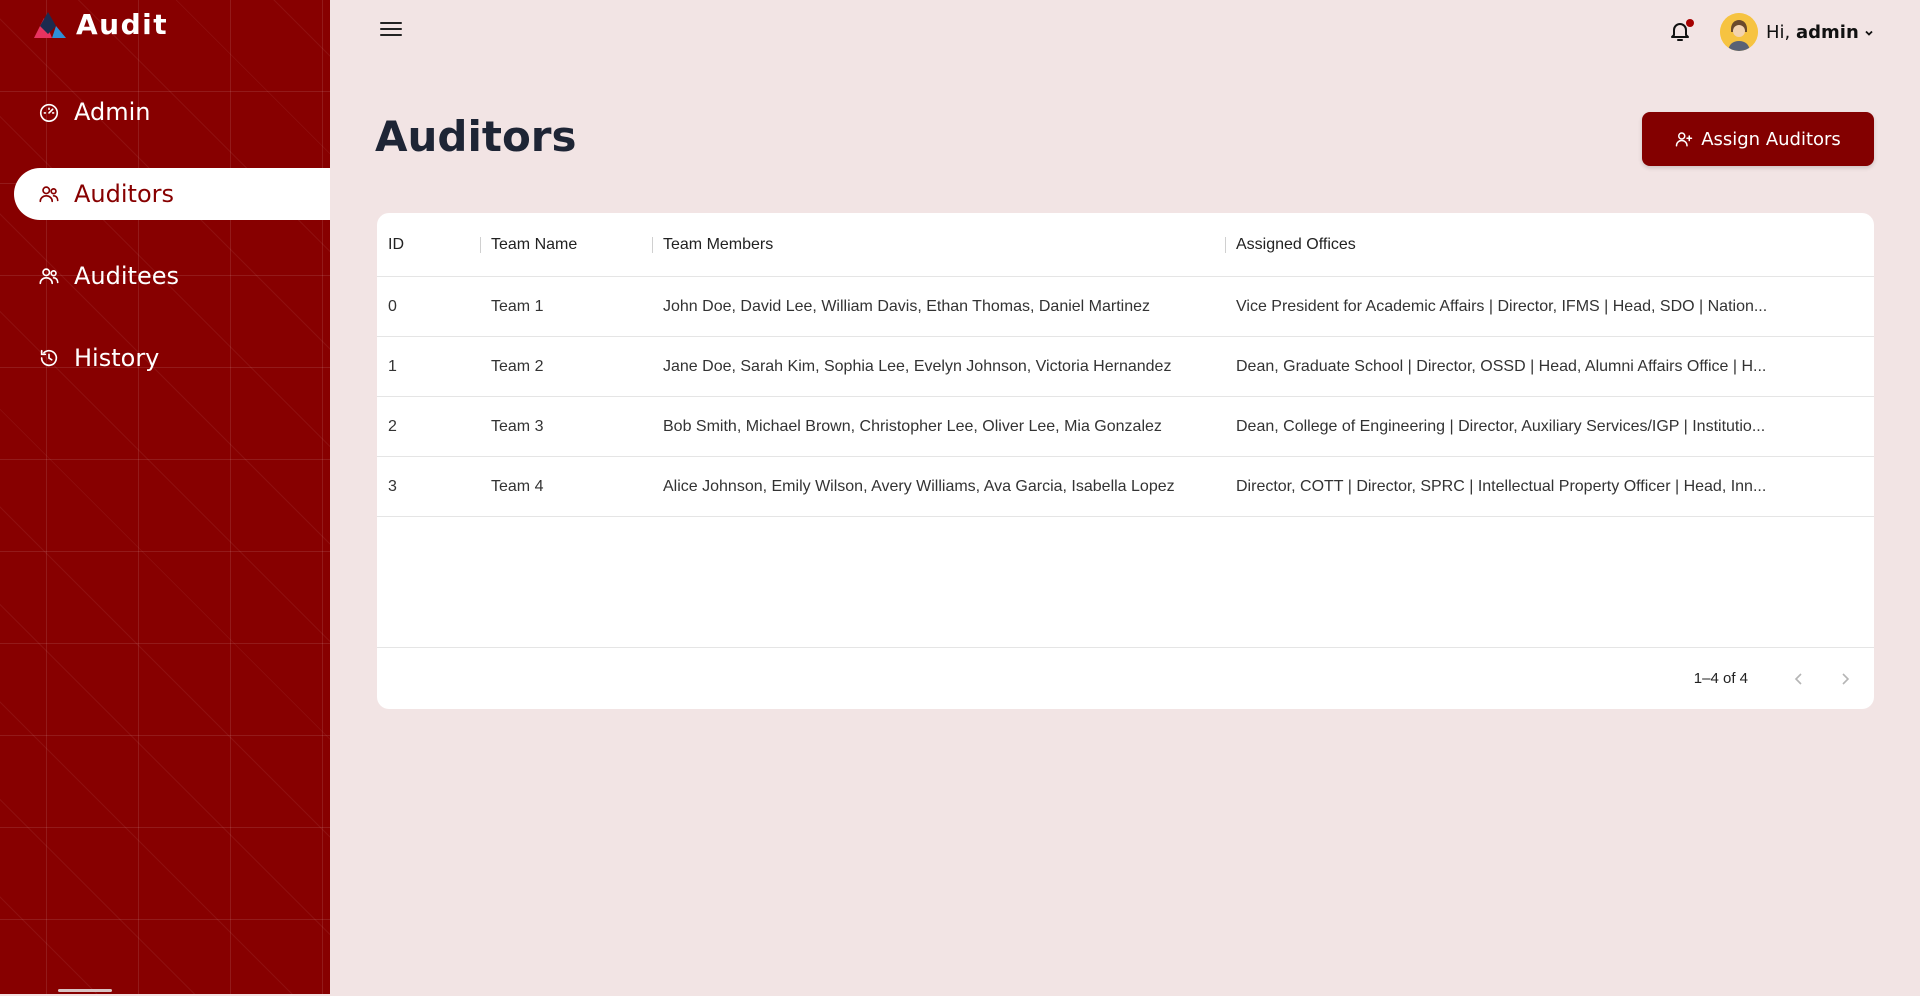  Describe the element at coordinates (1684, 139) in the screenshot. I see `add-user-icon` at that location.